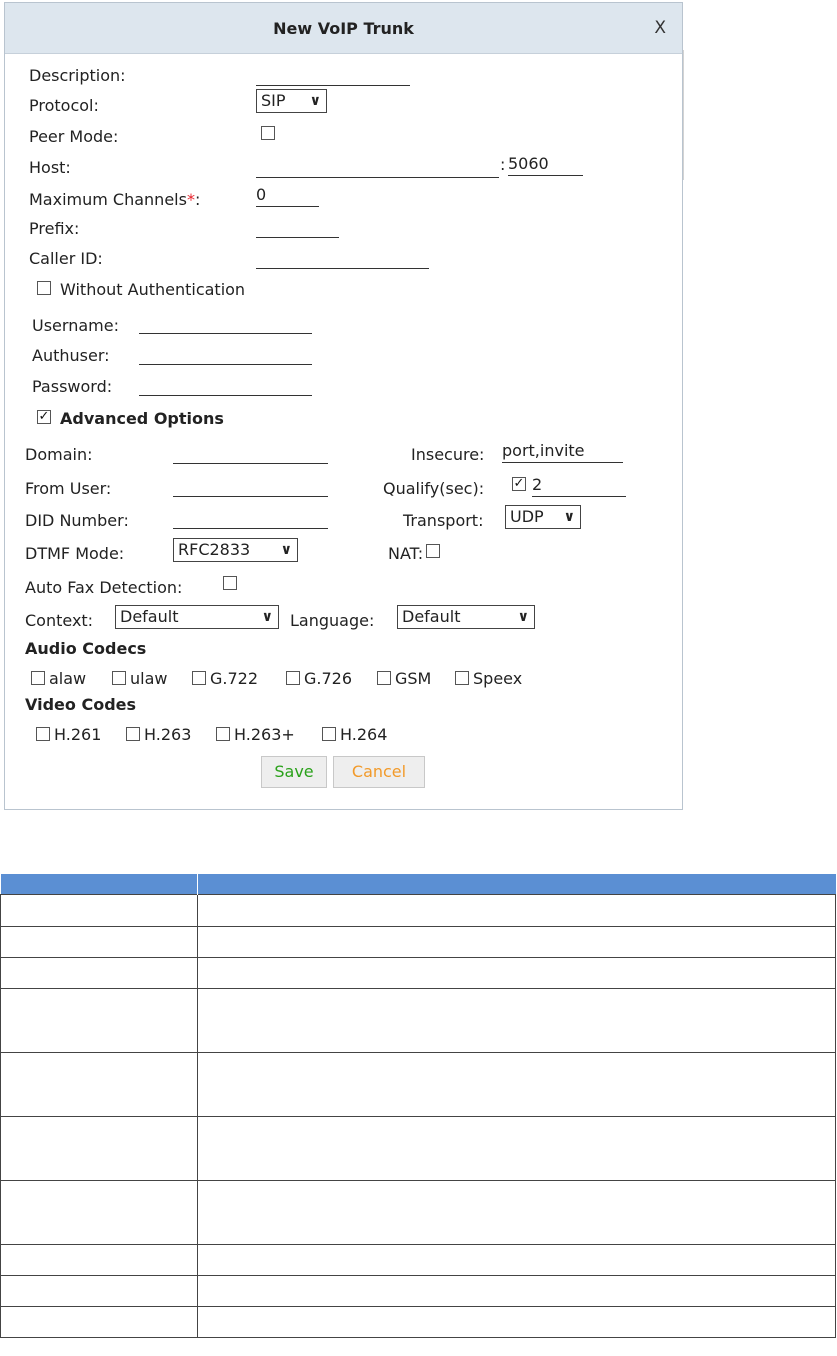  What do you see at coordinates (68, 488) in the screenshot?
I see `from-user-label: From User:` at bounding box center [68, 488].